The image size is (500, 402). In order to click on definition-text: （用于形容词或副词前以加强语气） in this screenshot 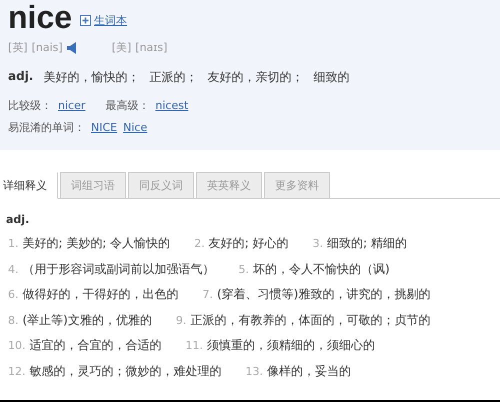, I will do `click(118, 269)`.